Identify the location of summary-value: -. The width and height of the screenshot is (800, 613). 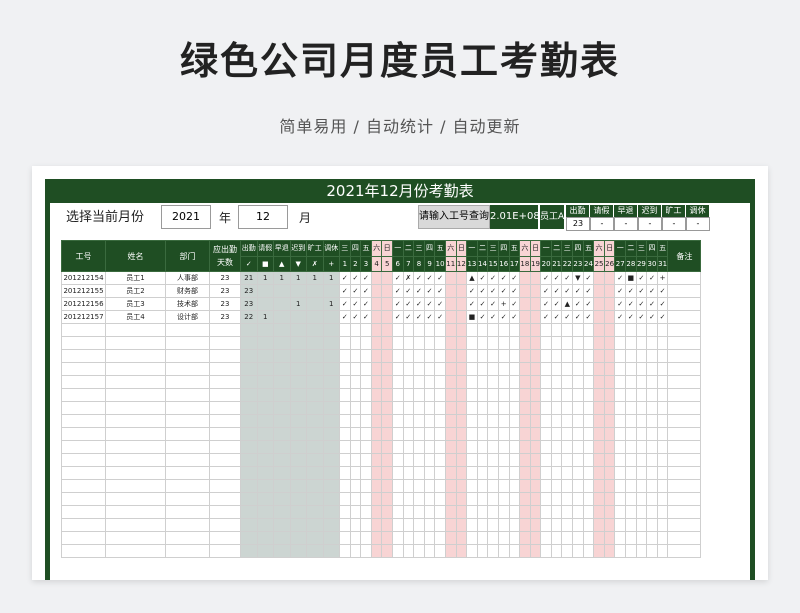
(626, 224).